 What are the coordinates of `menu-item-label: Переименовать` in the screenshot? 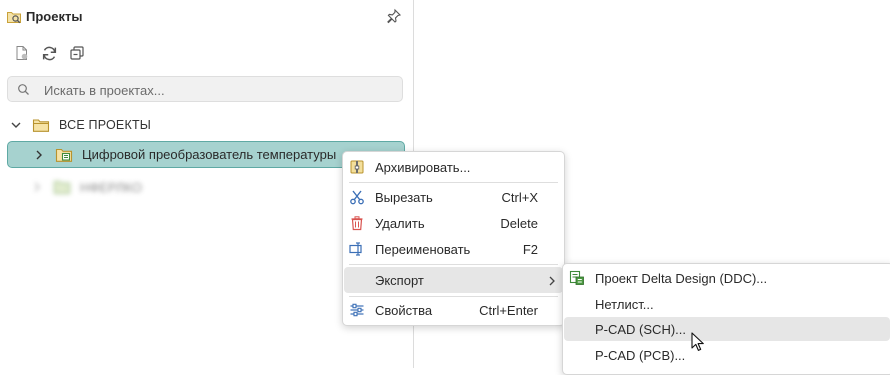 It's located at (423, 249).